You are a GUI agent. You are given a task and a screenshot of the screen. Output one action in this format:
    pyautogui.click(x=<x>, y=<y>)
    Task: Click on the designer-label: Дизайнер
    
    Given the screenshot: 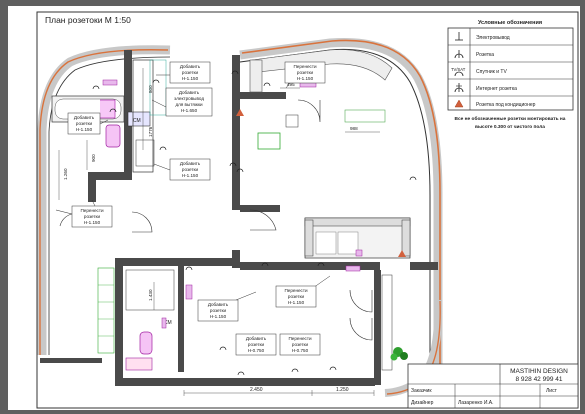 What is the action you would take?
    pyautogui.click(x=422, y=402)
    